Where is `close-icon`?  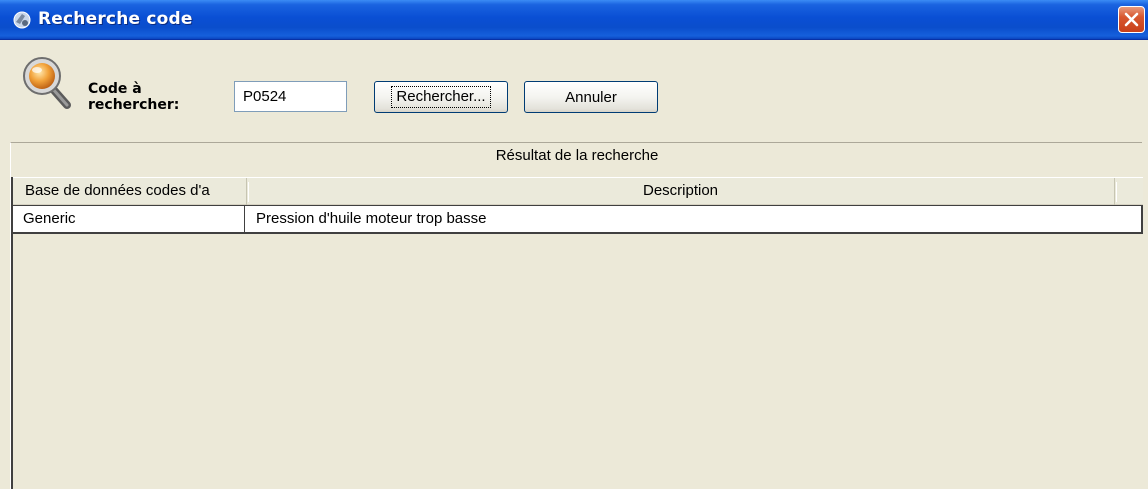
close-icon is located at coordinates (1131, 19).